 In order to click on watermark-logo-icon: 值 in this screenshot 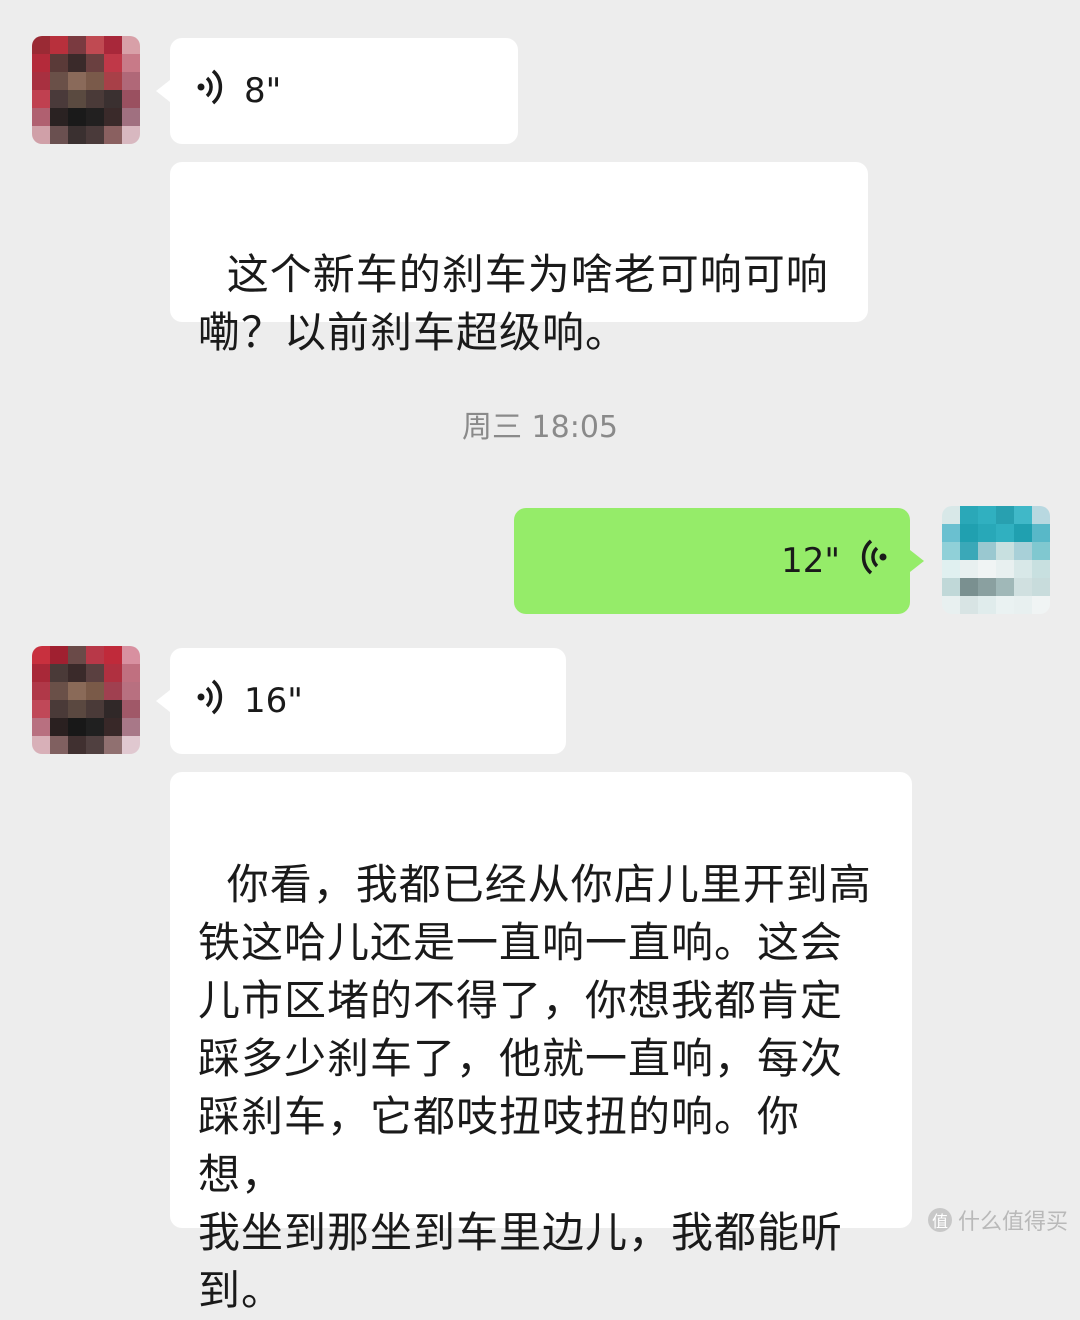, I will do `click(939, 1220)`.